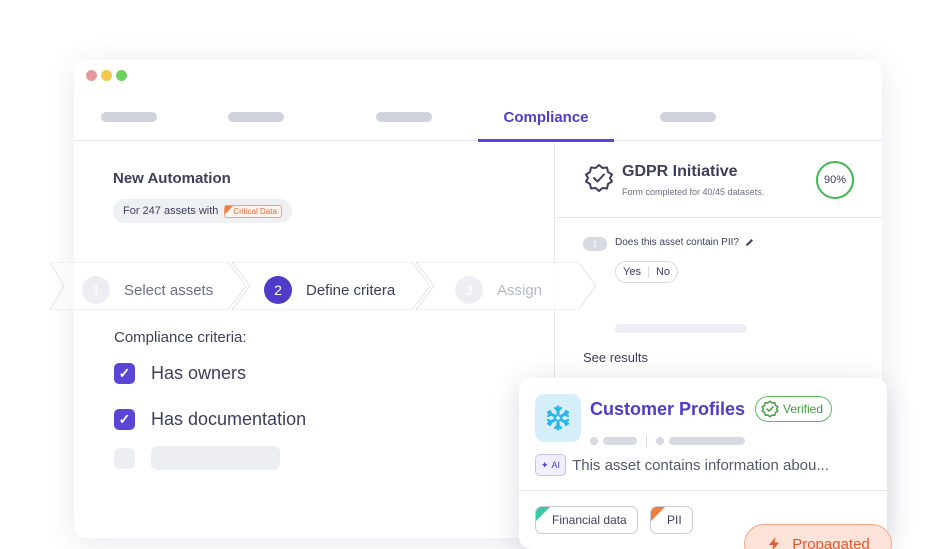 The height and width of the screenshot is (549, 929). Describe the element at coordinates (680, 171) in the screenshot. I see `gdpr-title: GDPR Initiative` at that location.